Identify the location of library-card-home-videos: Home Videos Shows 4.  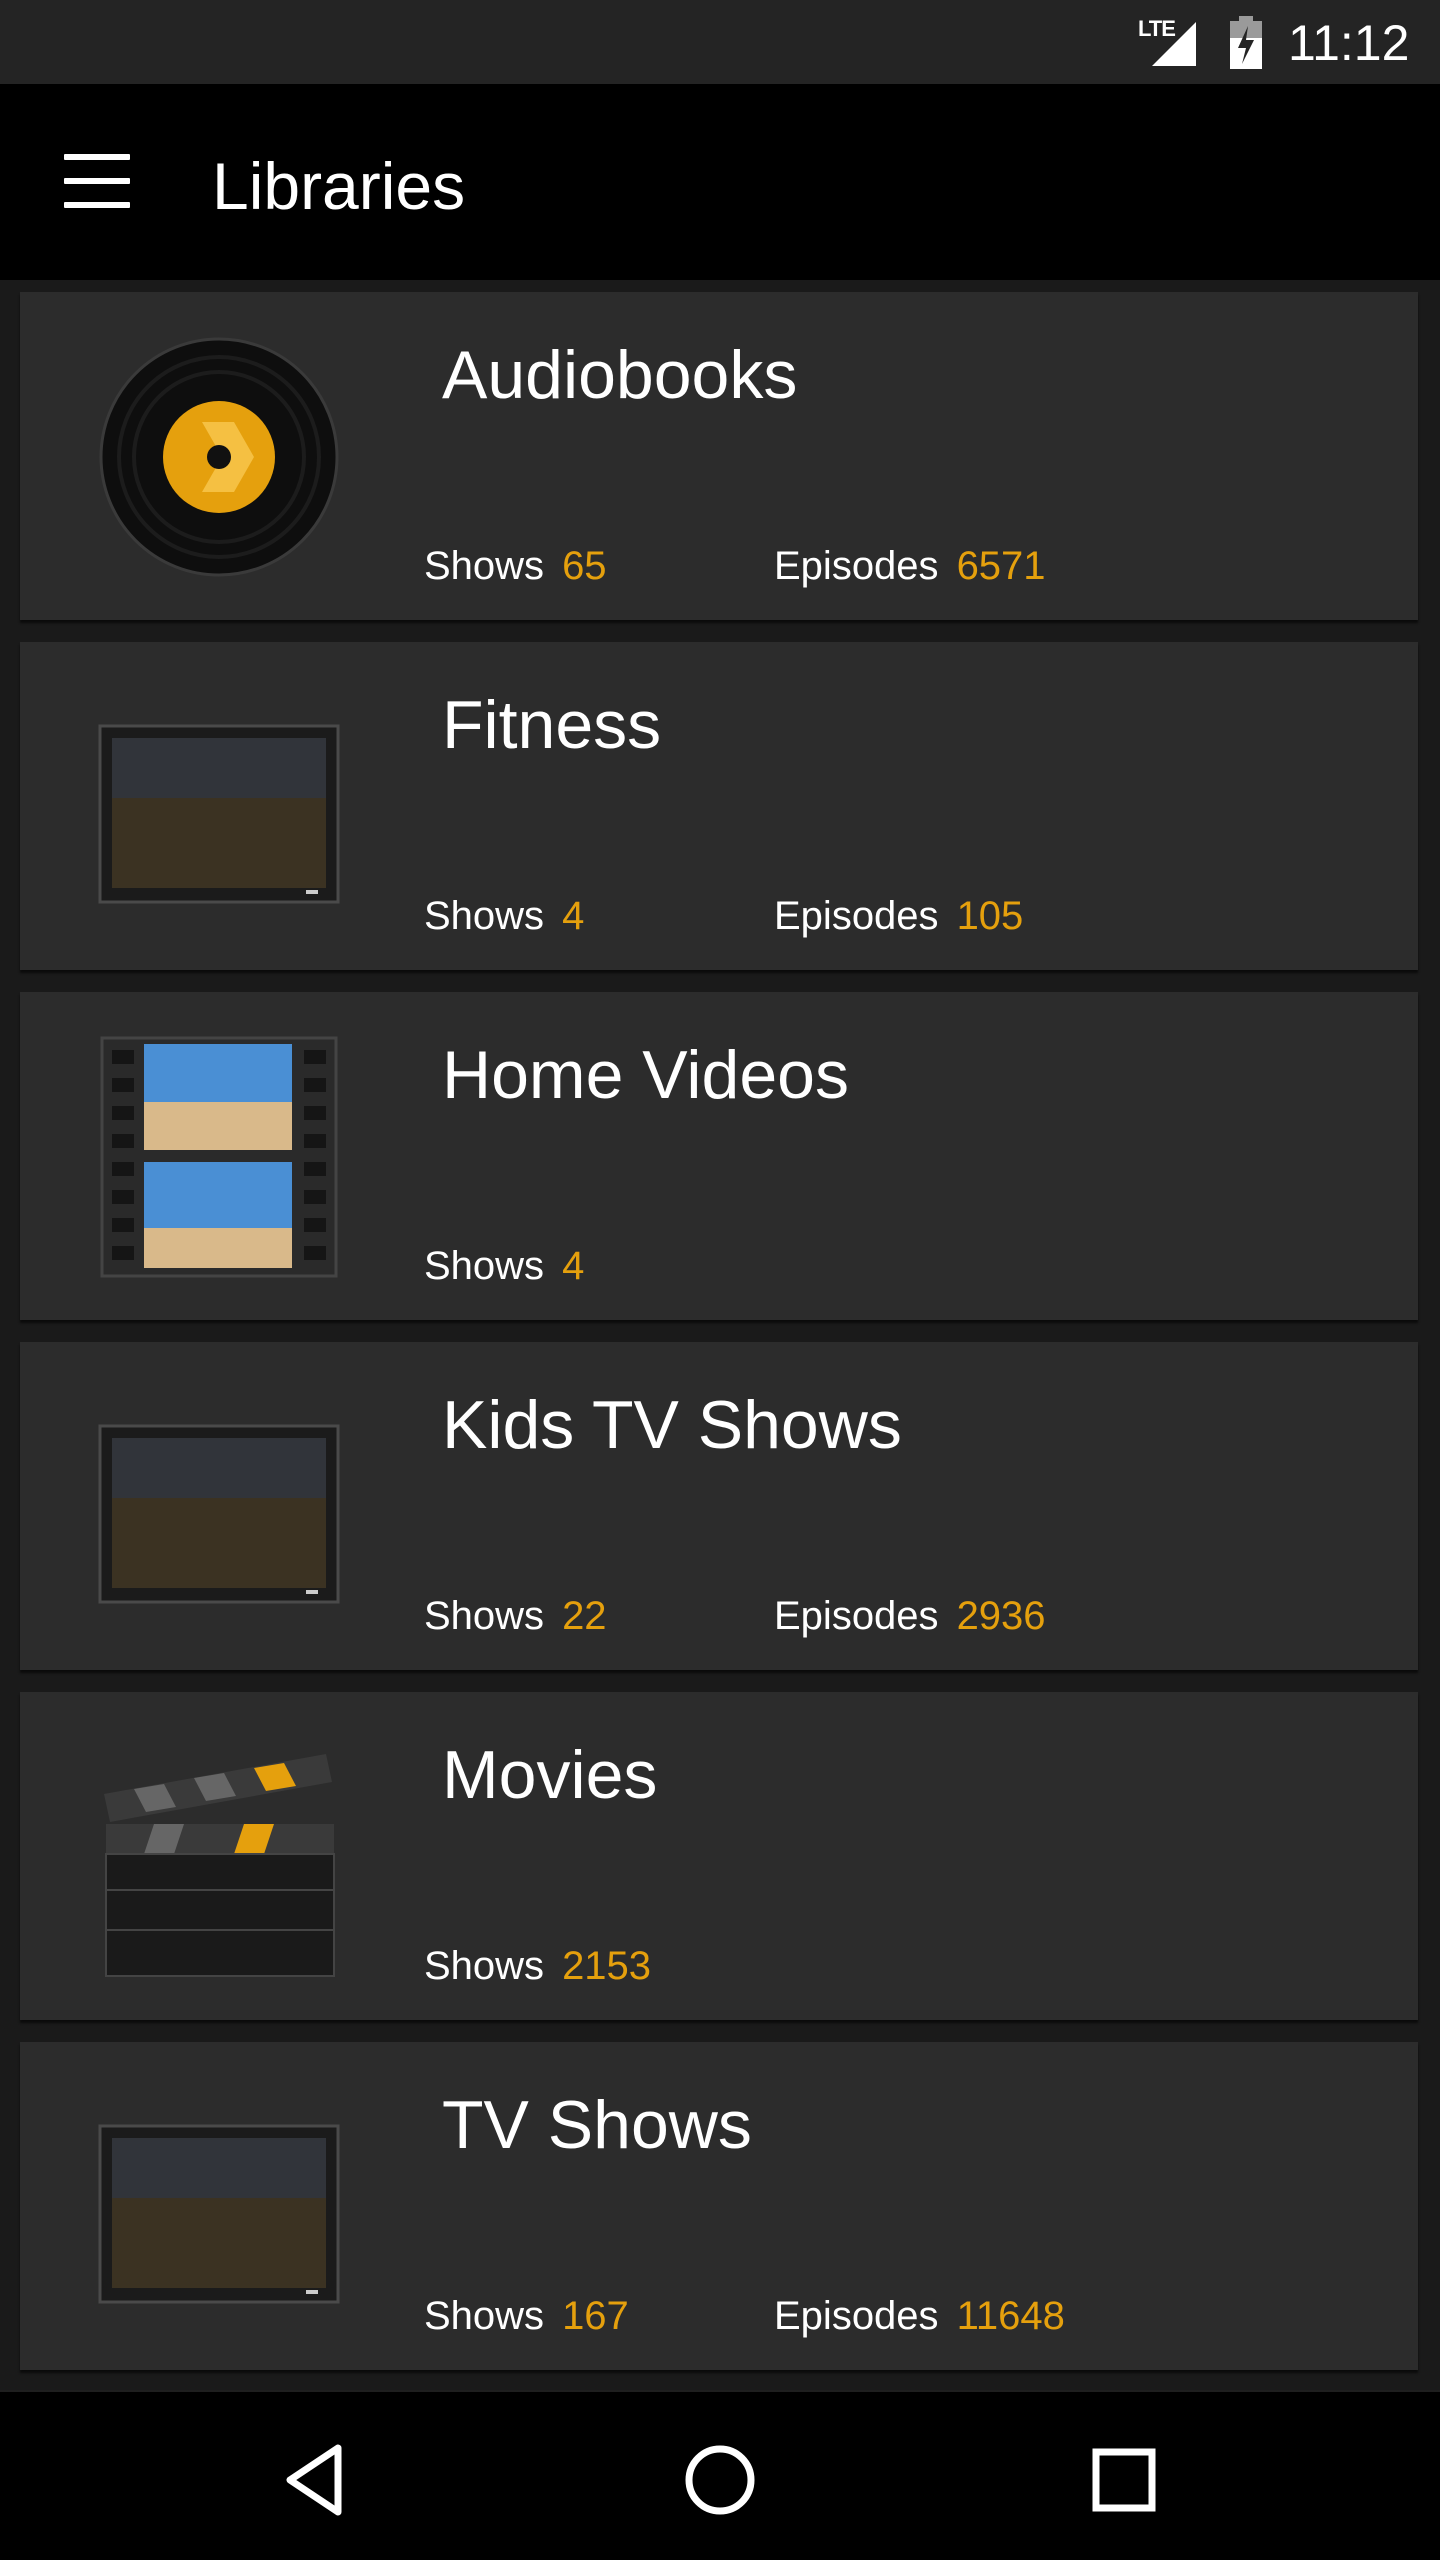
(719, 1156).